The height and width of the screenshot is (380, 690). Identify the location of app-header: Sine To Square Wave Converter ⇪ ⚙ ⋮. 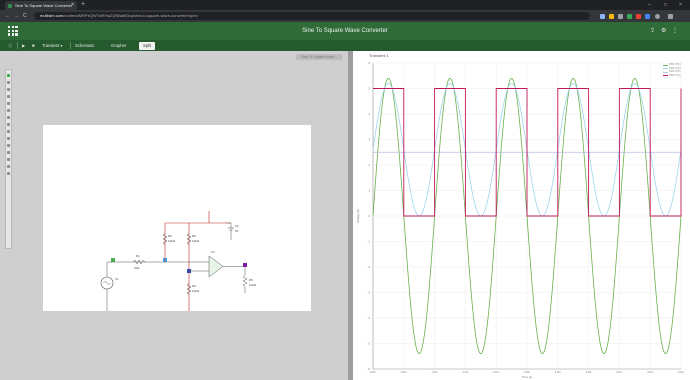
(345, 31).